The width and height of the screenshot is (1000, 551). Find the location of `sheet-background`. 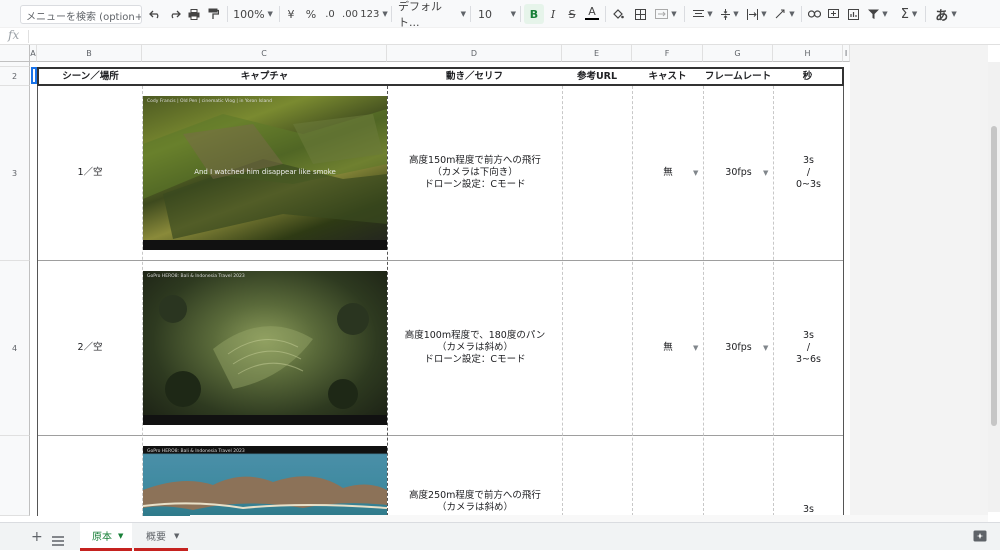

sheet-background is located at coordinates (919, 280).